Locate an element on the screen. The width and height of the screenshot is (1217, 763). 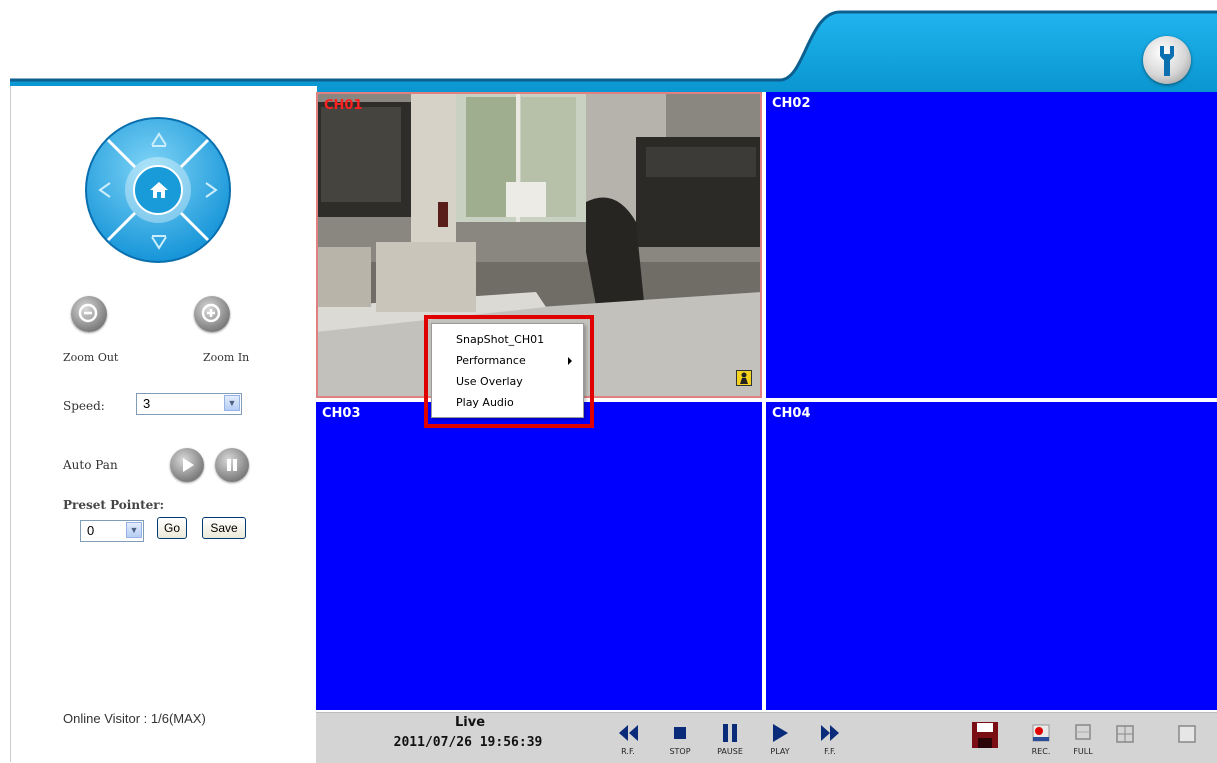
fast-forward-icon is located at coordinates (830, 733).